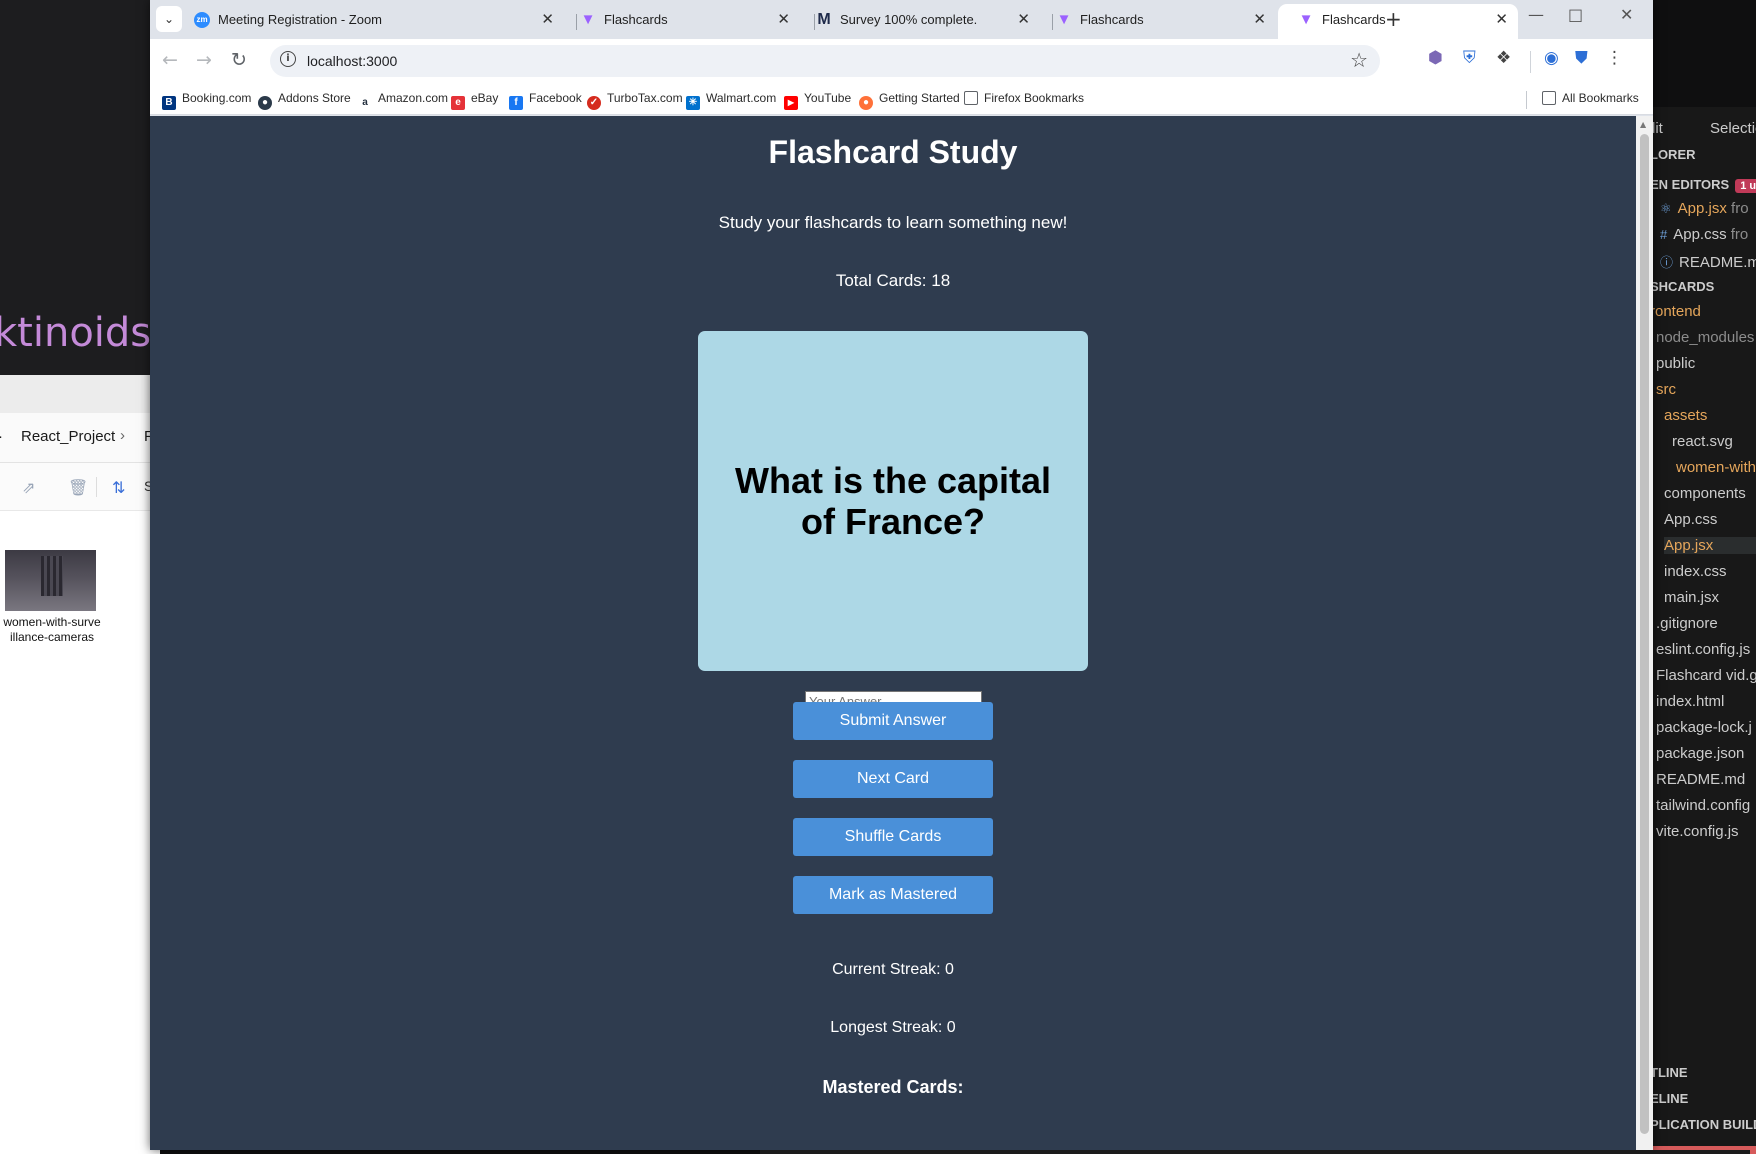 This screenshot has width=1756, height=1154. Describe the element at coordinates (1675, 363) in the screenshot. I see `tree-item-public: public` at that location.